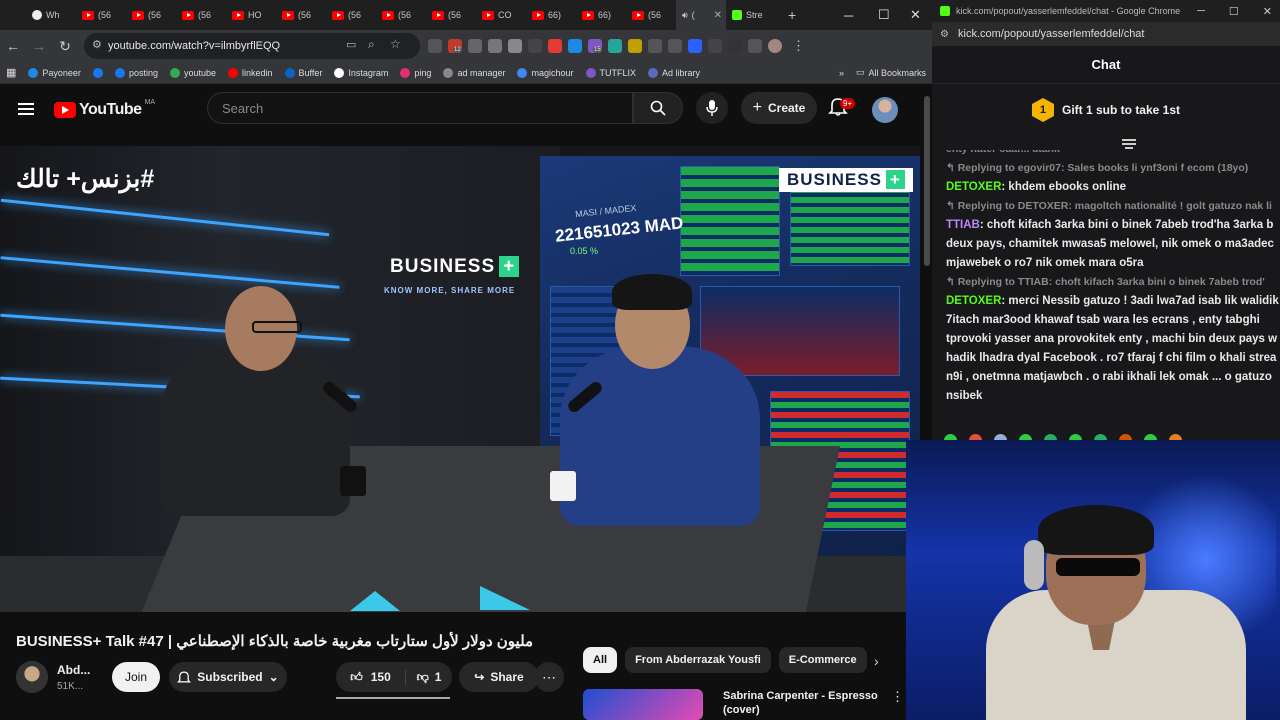 This screenshot has width=1280, height=720. I want to click on browser-tab: Wh, so click(51, 15).